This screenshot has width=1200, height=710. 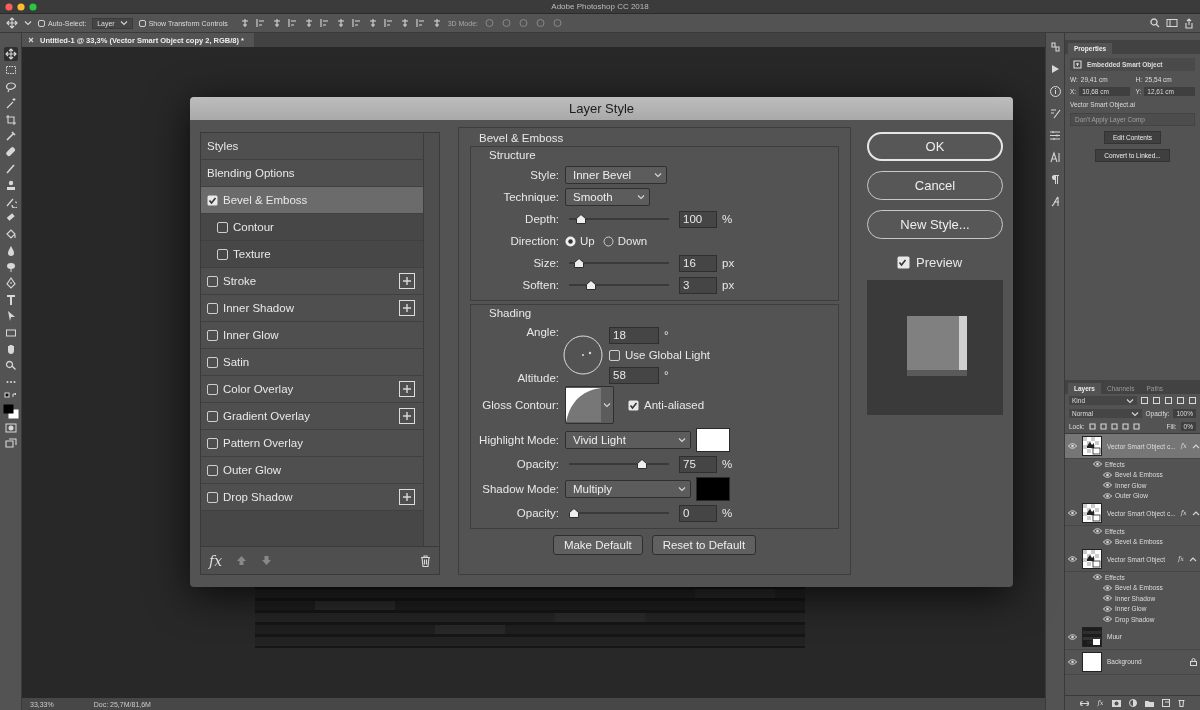 What do you see at coordinates (312, 281) in the screenshot?
I see `style-item: Stroke` at bounding box center [312, 281].